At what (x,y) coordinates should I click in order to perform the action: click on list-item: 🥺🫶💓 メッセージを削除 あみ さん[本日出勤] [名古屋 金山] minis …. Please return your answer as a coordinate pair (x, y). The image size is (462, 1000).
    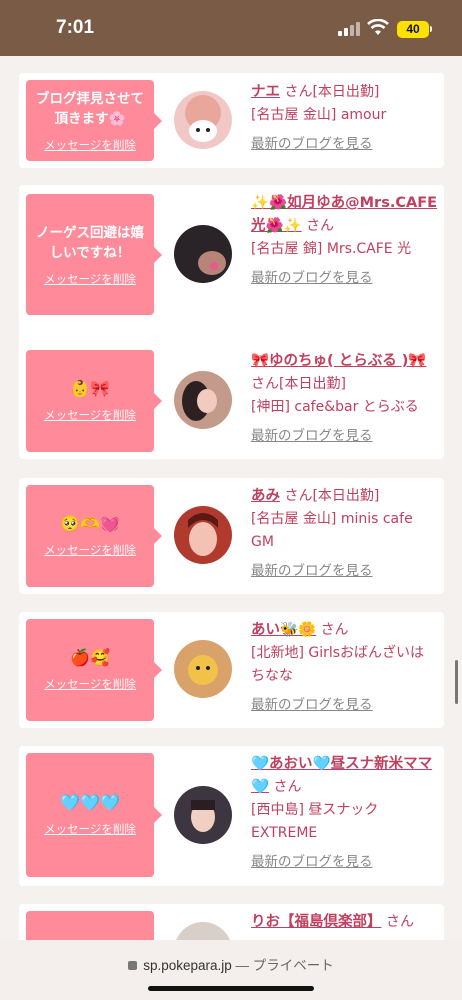
    Looking at the image, I should click on (231, 536).